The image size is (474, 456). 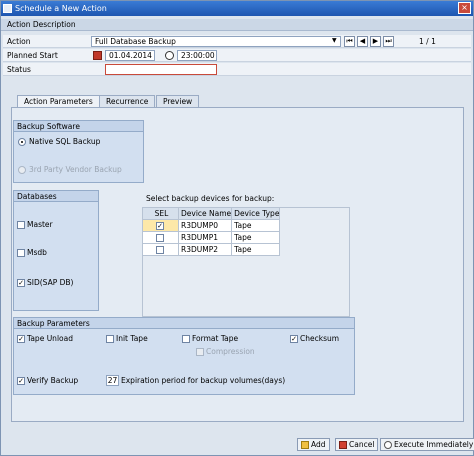 What do you see at coordinates (19, 41) in the screenshot?
I see `action-label: Action` at bounding box center [19, 41].